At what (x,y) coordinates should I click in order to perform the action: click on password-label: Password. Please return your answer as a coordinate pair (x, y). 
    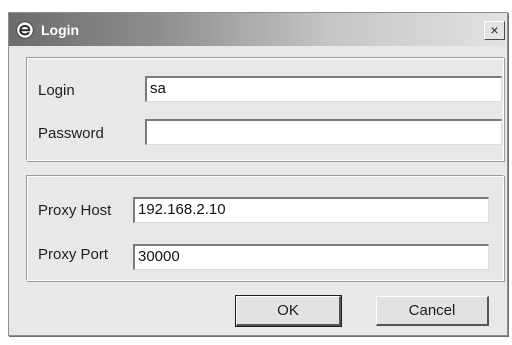
    Looking at the image, I should click on (71, 133).